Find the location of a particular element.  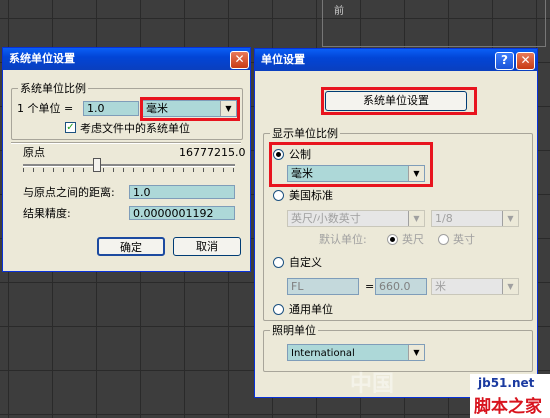

unit-value-field: 1.0 is located at coordinates (111, 108).